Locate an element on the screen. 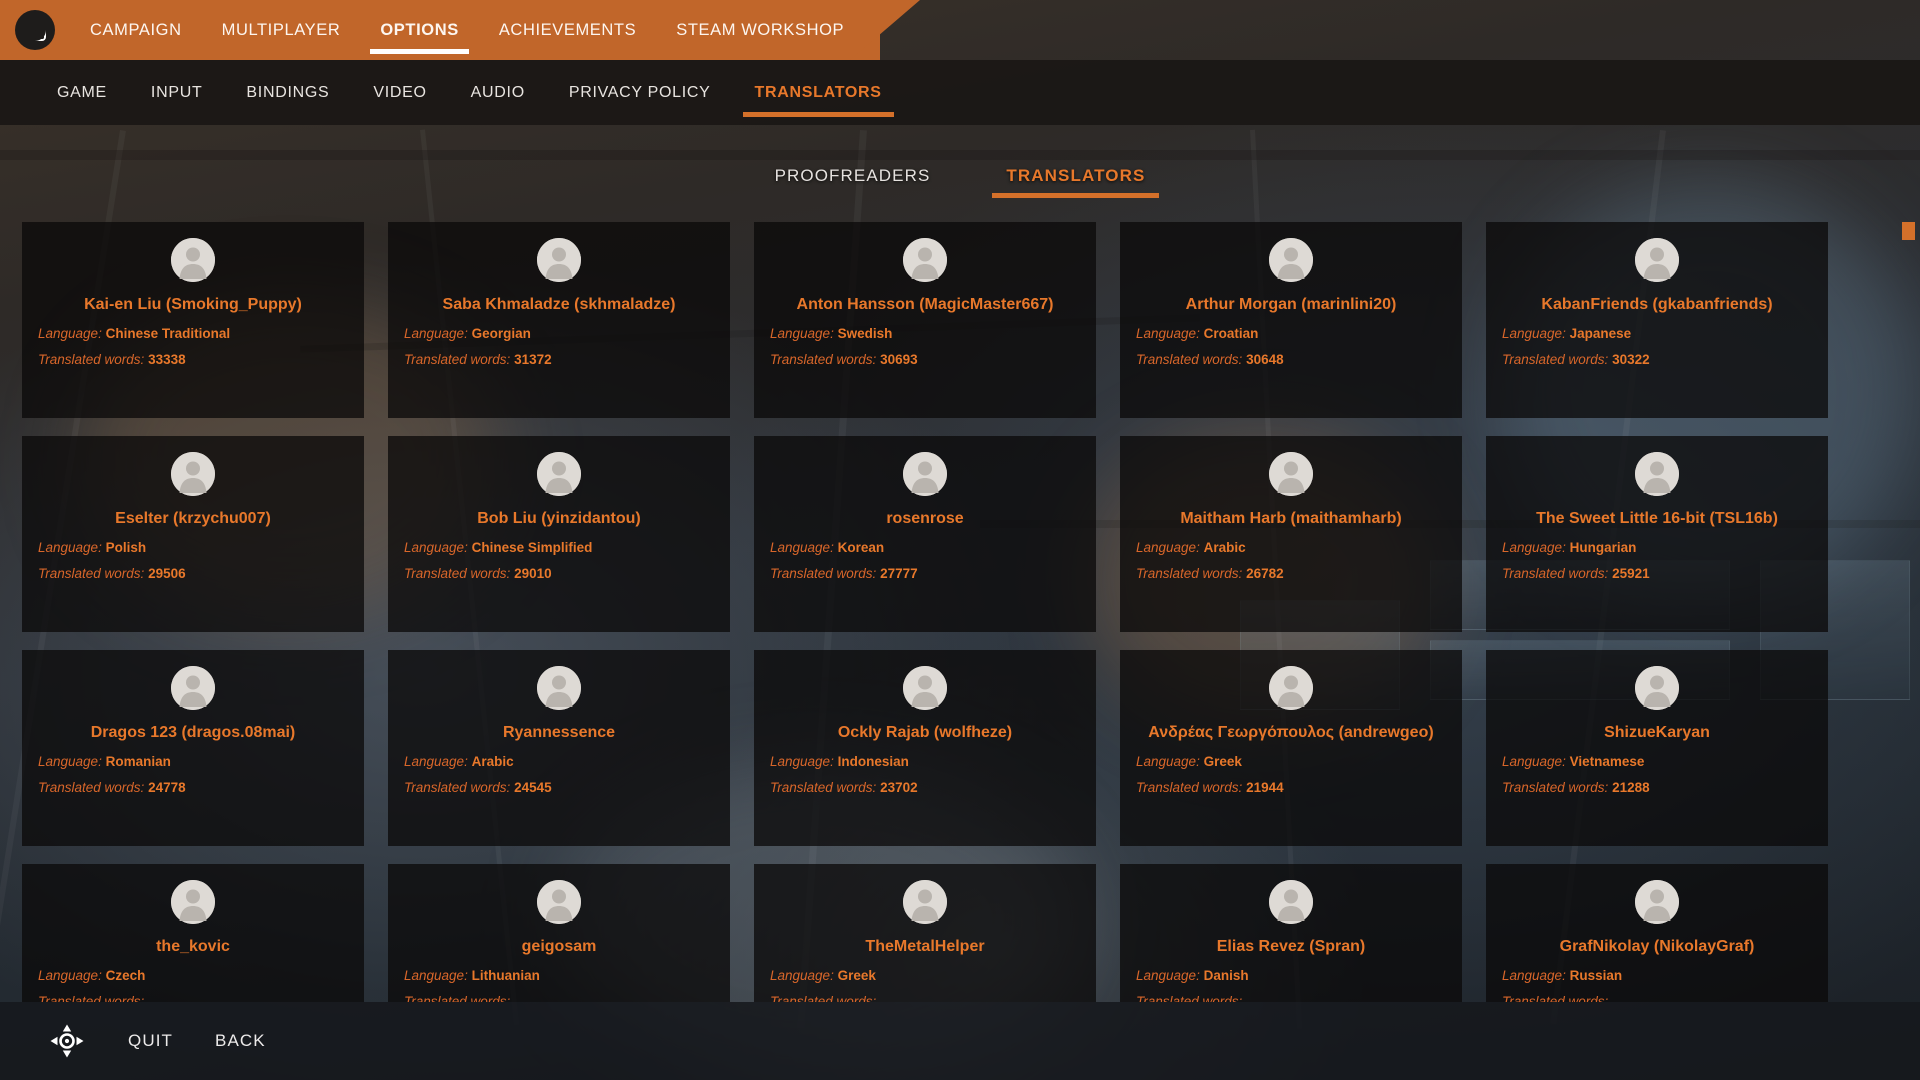 This screenshot has width=1920, height=1080. subnav-item-label: BINDINGS is located at coordinates (288, 92).